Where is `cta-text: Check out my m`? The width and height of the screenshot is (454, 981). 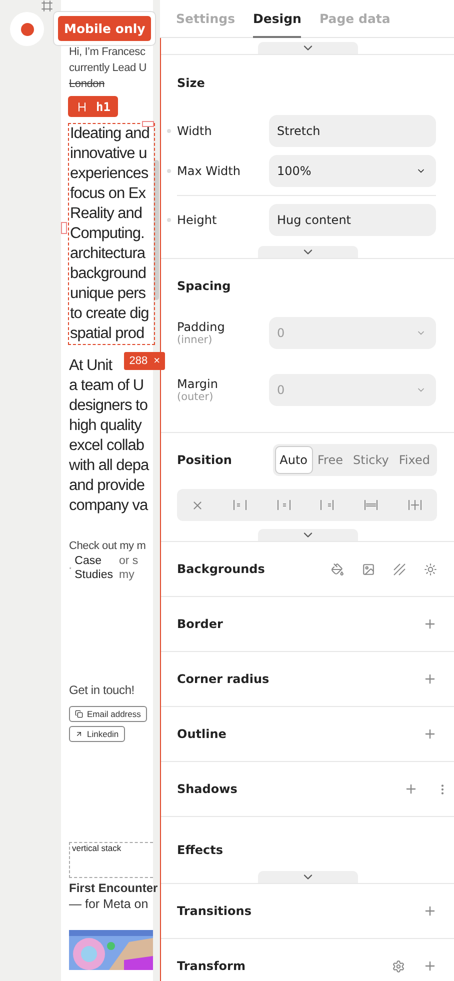 cta-text: Check out my m is located at coordinates (108, 546).